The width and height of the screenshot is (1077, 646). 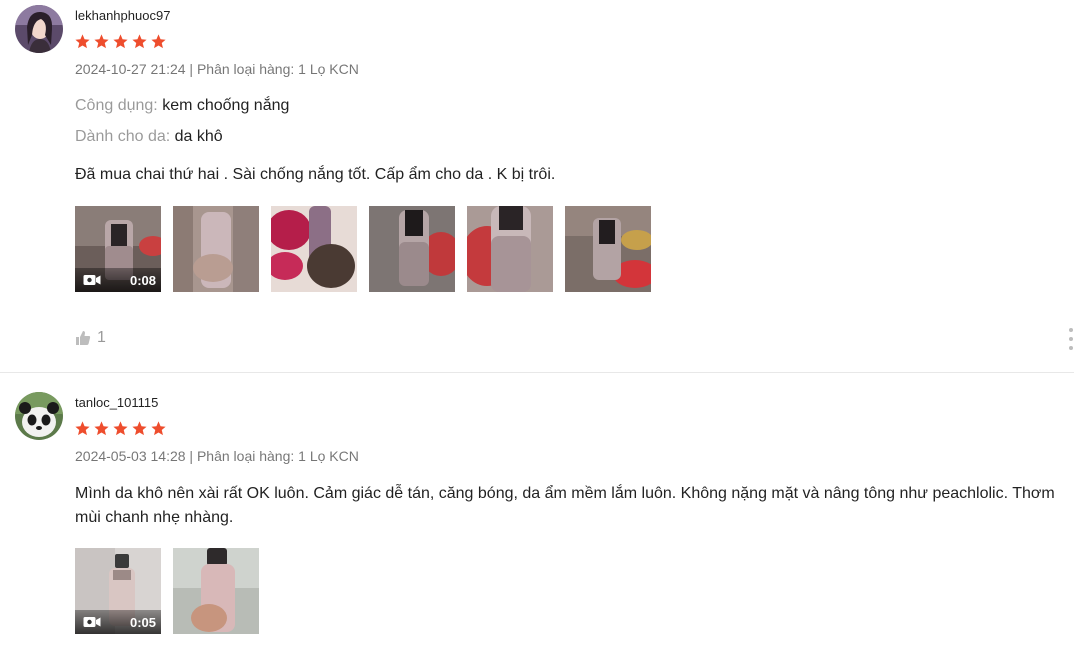 I want to click on review-media-list: 0:08, so click(x=363, y=249).